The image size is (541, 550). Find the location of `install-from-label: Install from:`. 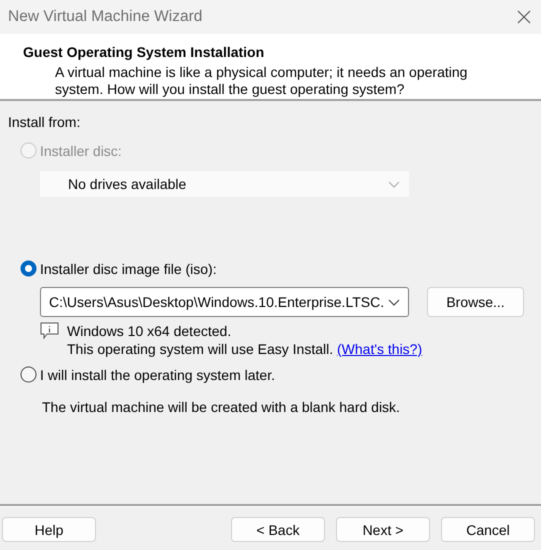

install-from-label: Install from: is located at coordinates (45, 122).